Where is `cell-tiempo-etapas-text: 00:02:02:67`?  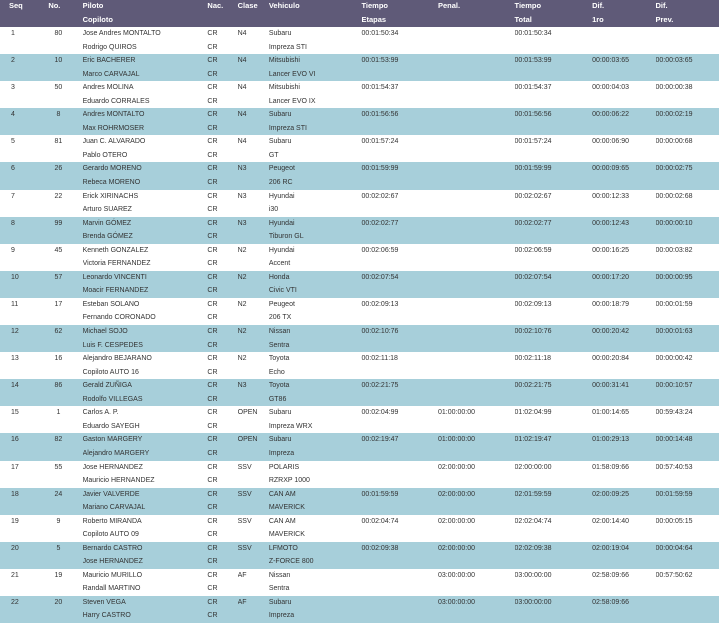 cell-tiempo-etapas-text: 00:02:02:67 is located at coordinates (380, 196).